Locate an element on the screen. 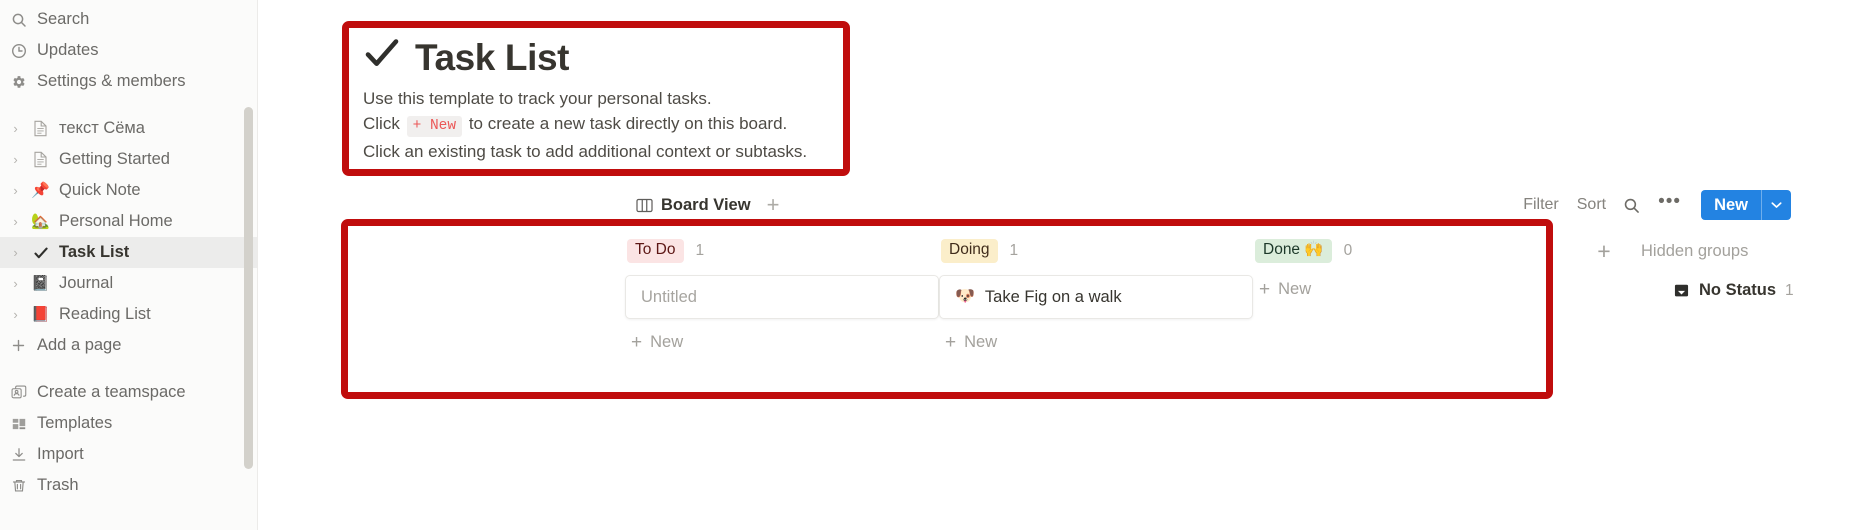 The height and width of the screenshot is (530, 1875). house-emoji: 🏡 is located at coordinates (40, 221).